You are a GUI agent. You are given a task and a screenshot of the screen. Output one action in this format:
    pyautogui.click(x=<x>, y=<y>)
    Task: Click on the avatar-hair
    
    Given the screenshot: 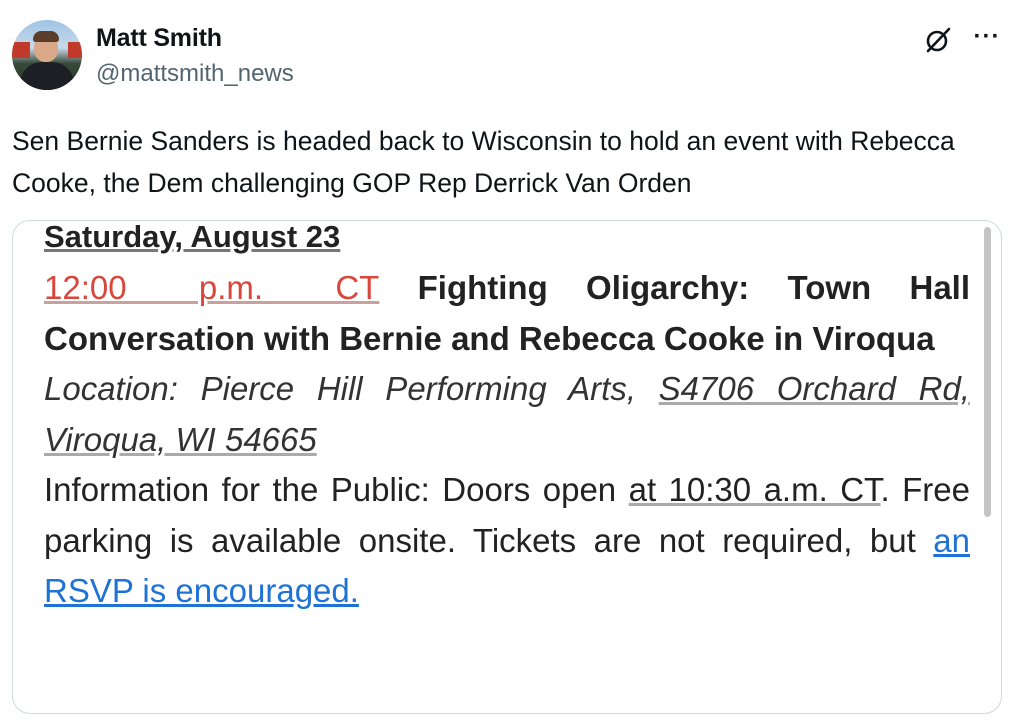 What is the action you would take?
    pyautogui.click(x=46, y=36)
    